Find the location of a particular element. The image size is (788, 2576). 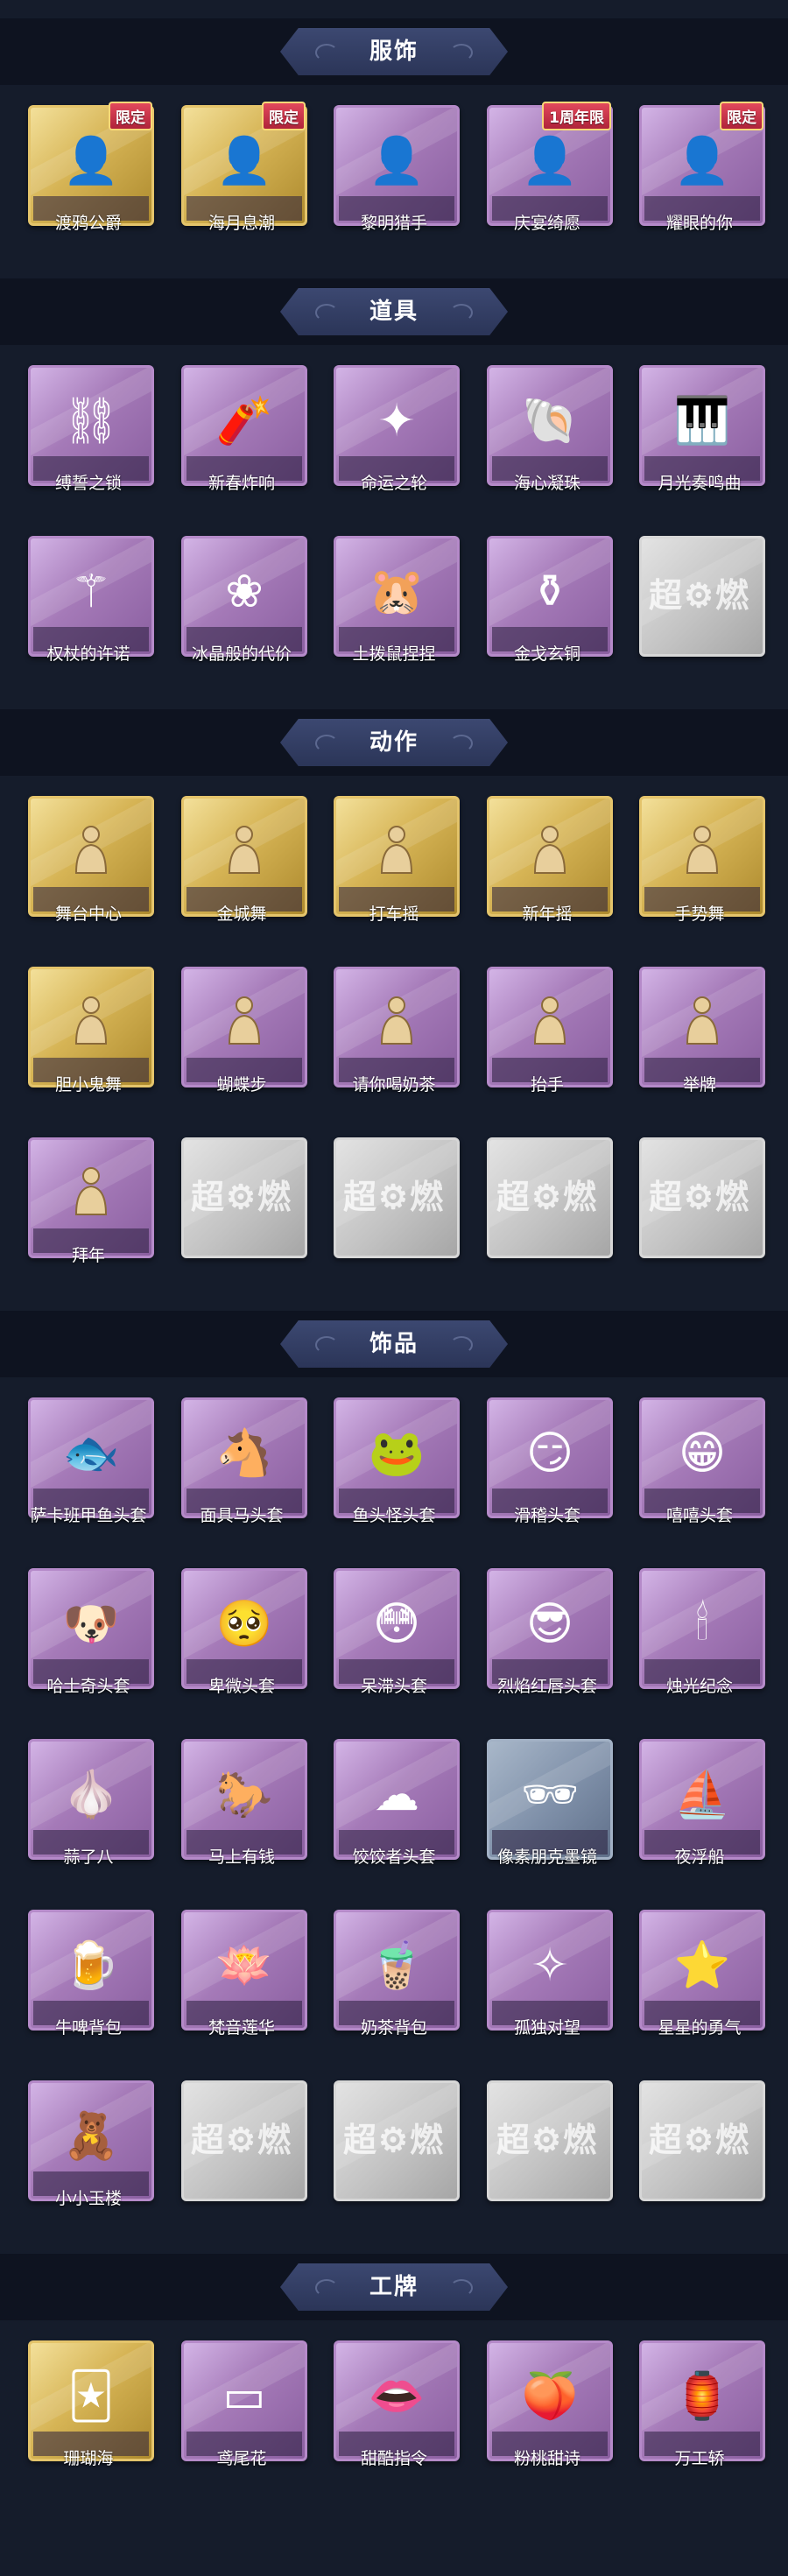

reward-item: 😁 嘻嘻头套 is located at coordinates (702, 1464).